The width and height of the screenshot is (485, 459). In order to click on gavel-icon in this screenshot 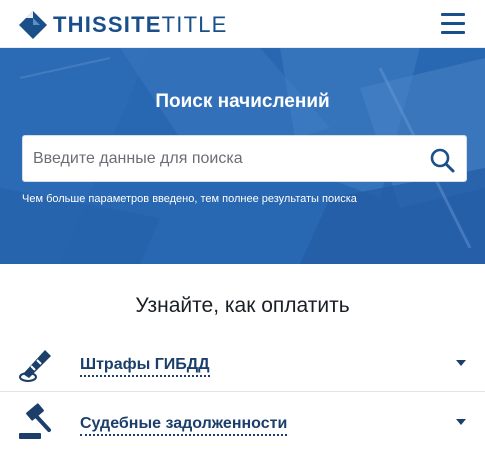, I will do `click(35, 421)`.